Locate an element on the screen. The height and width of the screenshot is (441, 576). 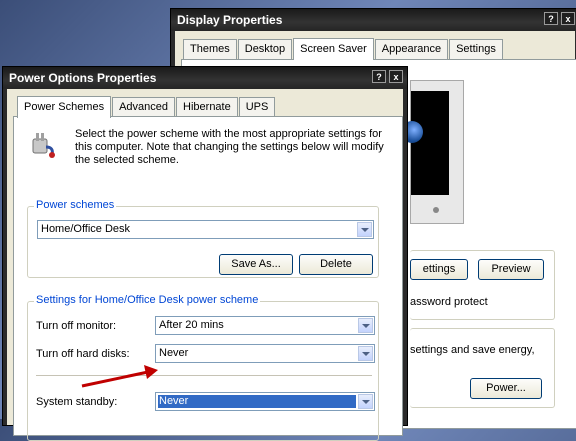
tab-desktop: Desktop is located at coordinates (265, 49).